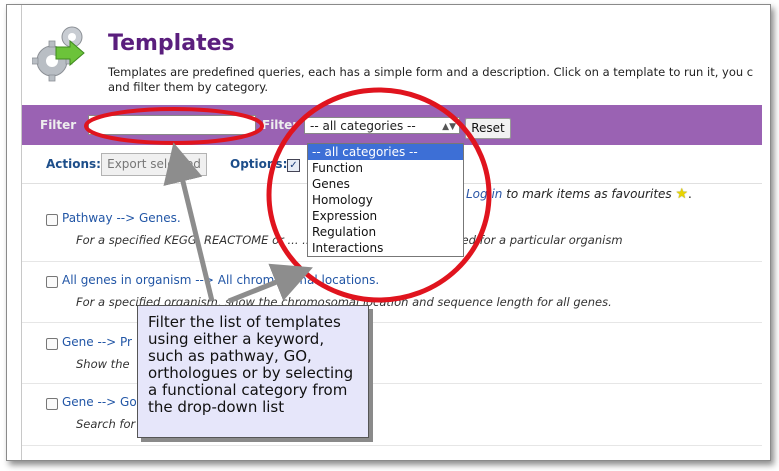  I want to click on filter-category-label: Filter, so click(280, 125).